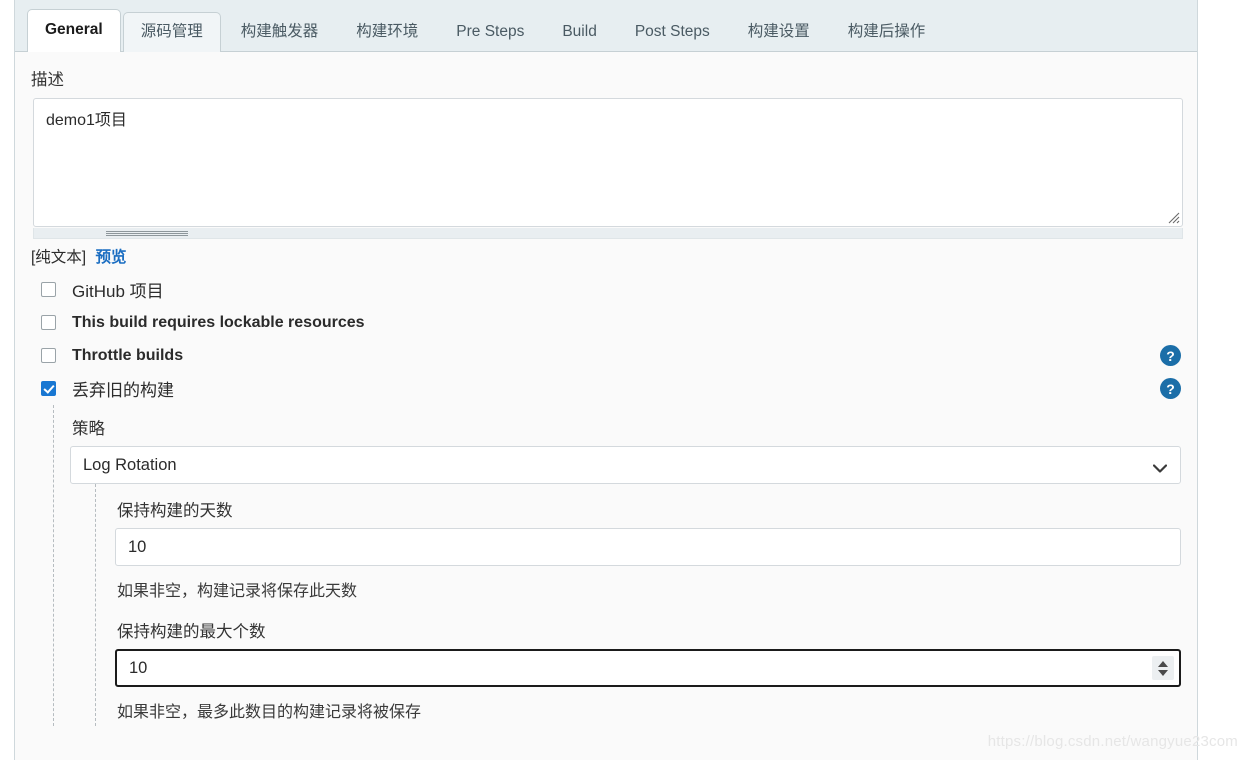  Describe the element at coordinates (127, 356) in the screenshot. I see `checkbox-label: Throttle builds` at that location.